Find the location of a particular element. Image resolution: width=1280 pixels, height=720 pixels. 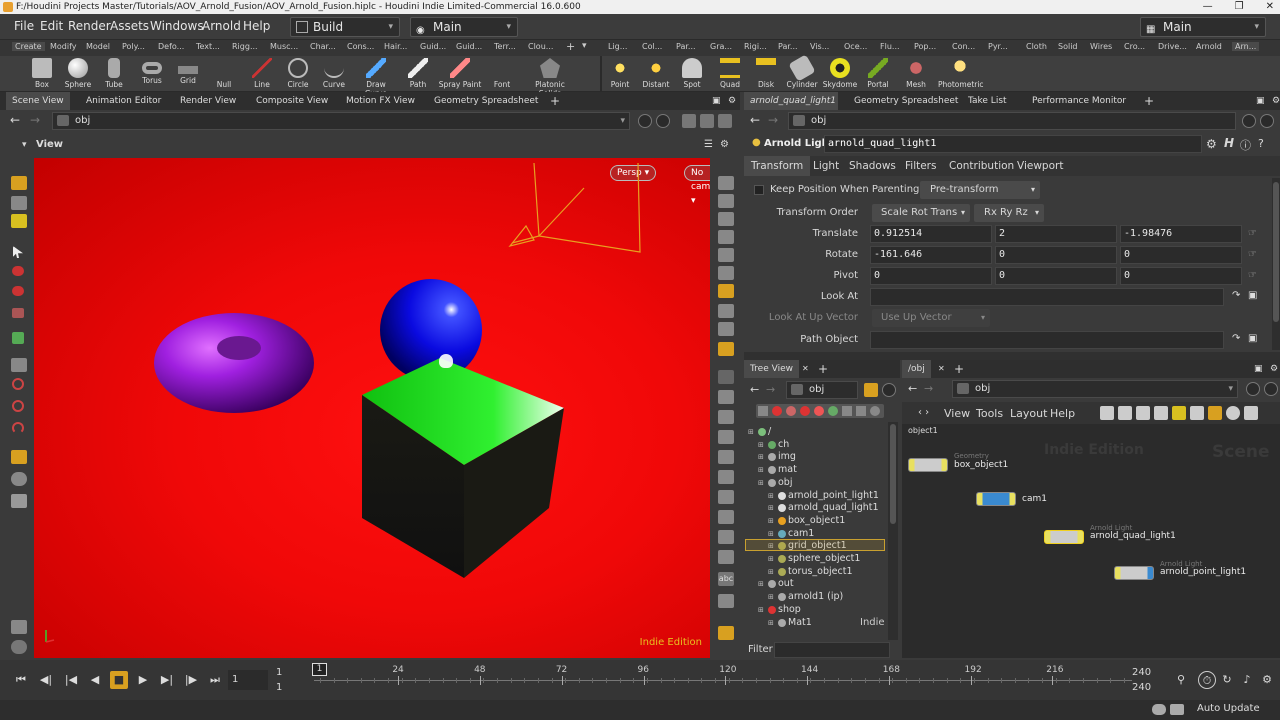

bypass-flag-icon is located at coordinates (805, 411).